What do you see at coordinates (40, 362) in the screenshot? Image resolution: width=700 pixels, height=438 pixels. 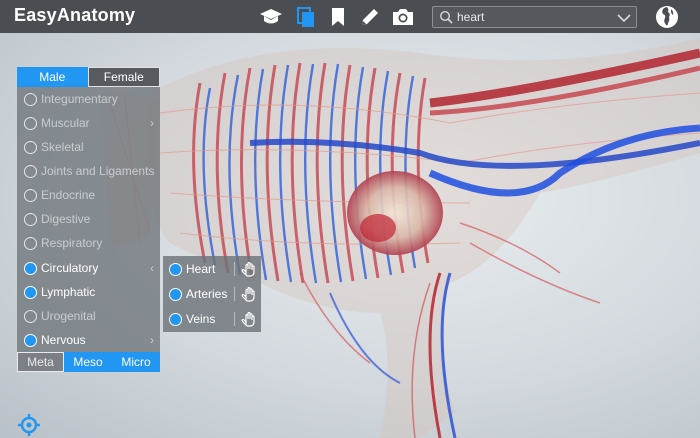 I see `meta-button: Meta` at bounding box center [40, 362].